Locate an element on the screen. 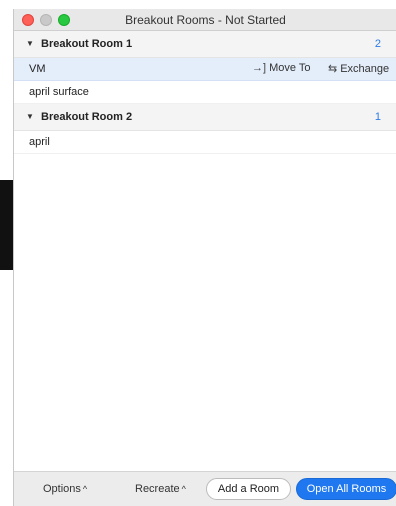 The width and height of the screenshot is (396, 506). exchange-button: ⇆ Exchange is located at coordinates (359, 69).